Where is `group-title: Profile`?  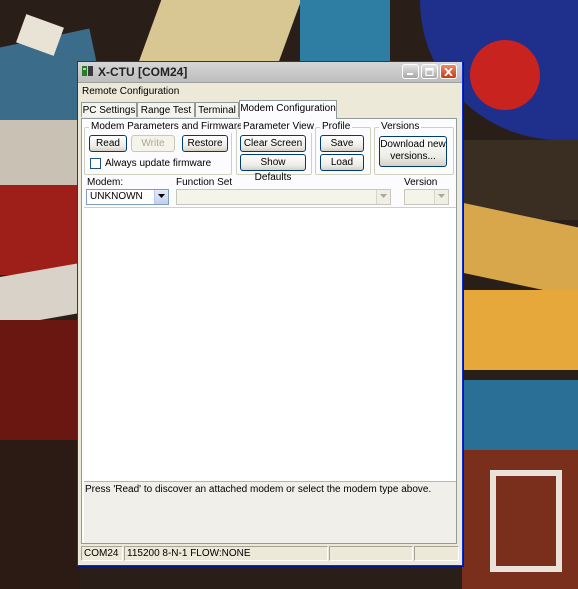
group-title: Profile is located at coordinates (336, 127).